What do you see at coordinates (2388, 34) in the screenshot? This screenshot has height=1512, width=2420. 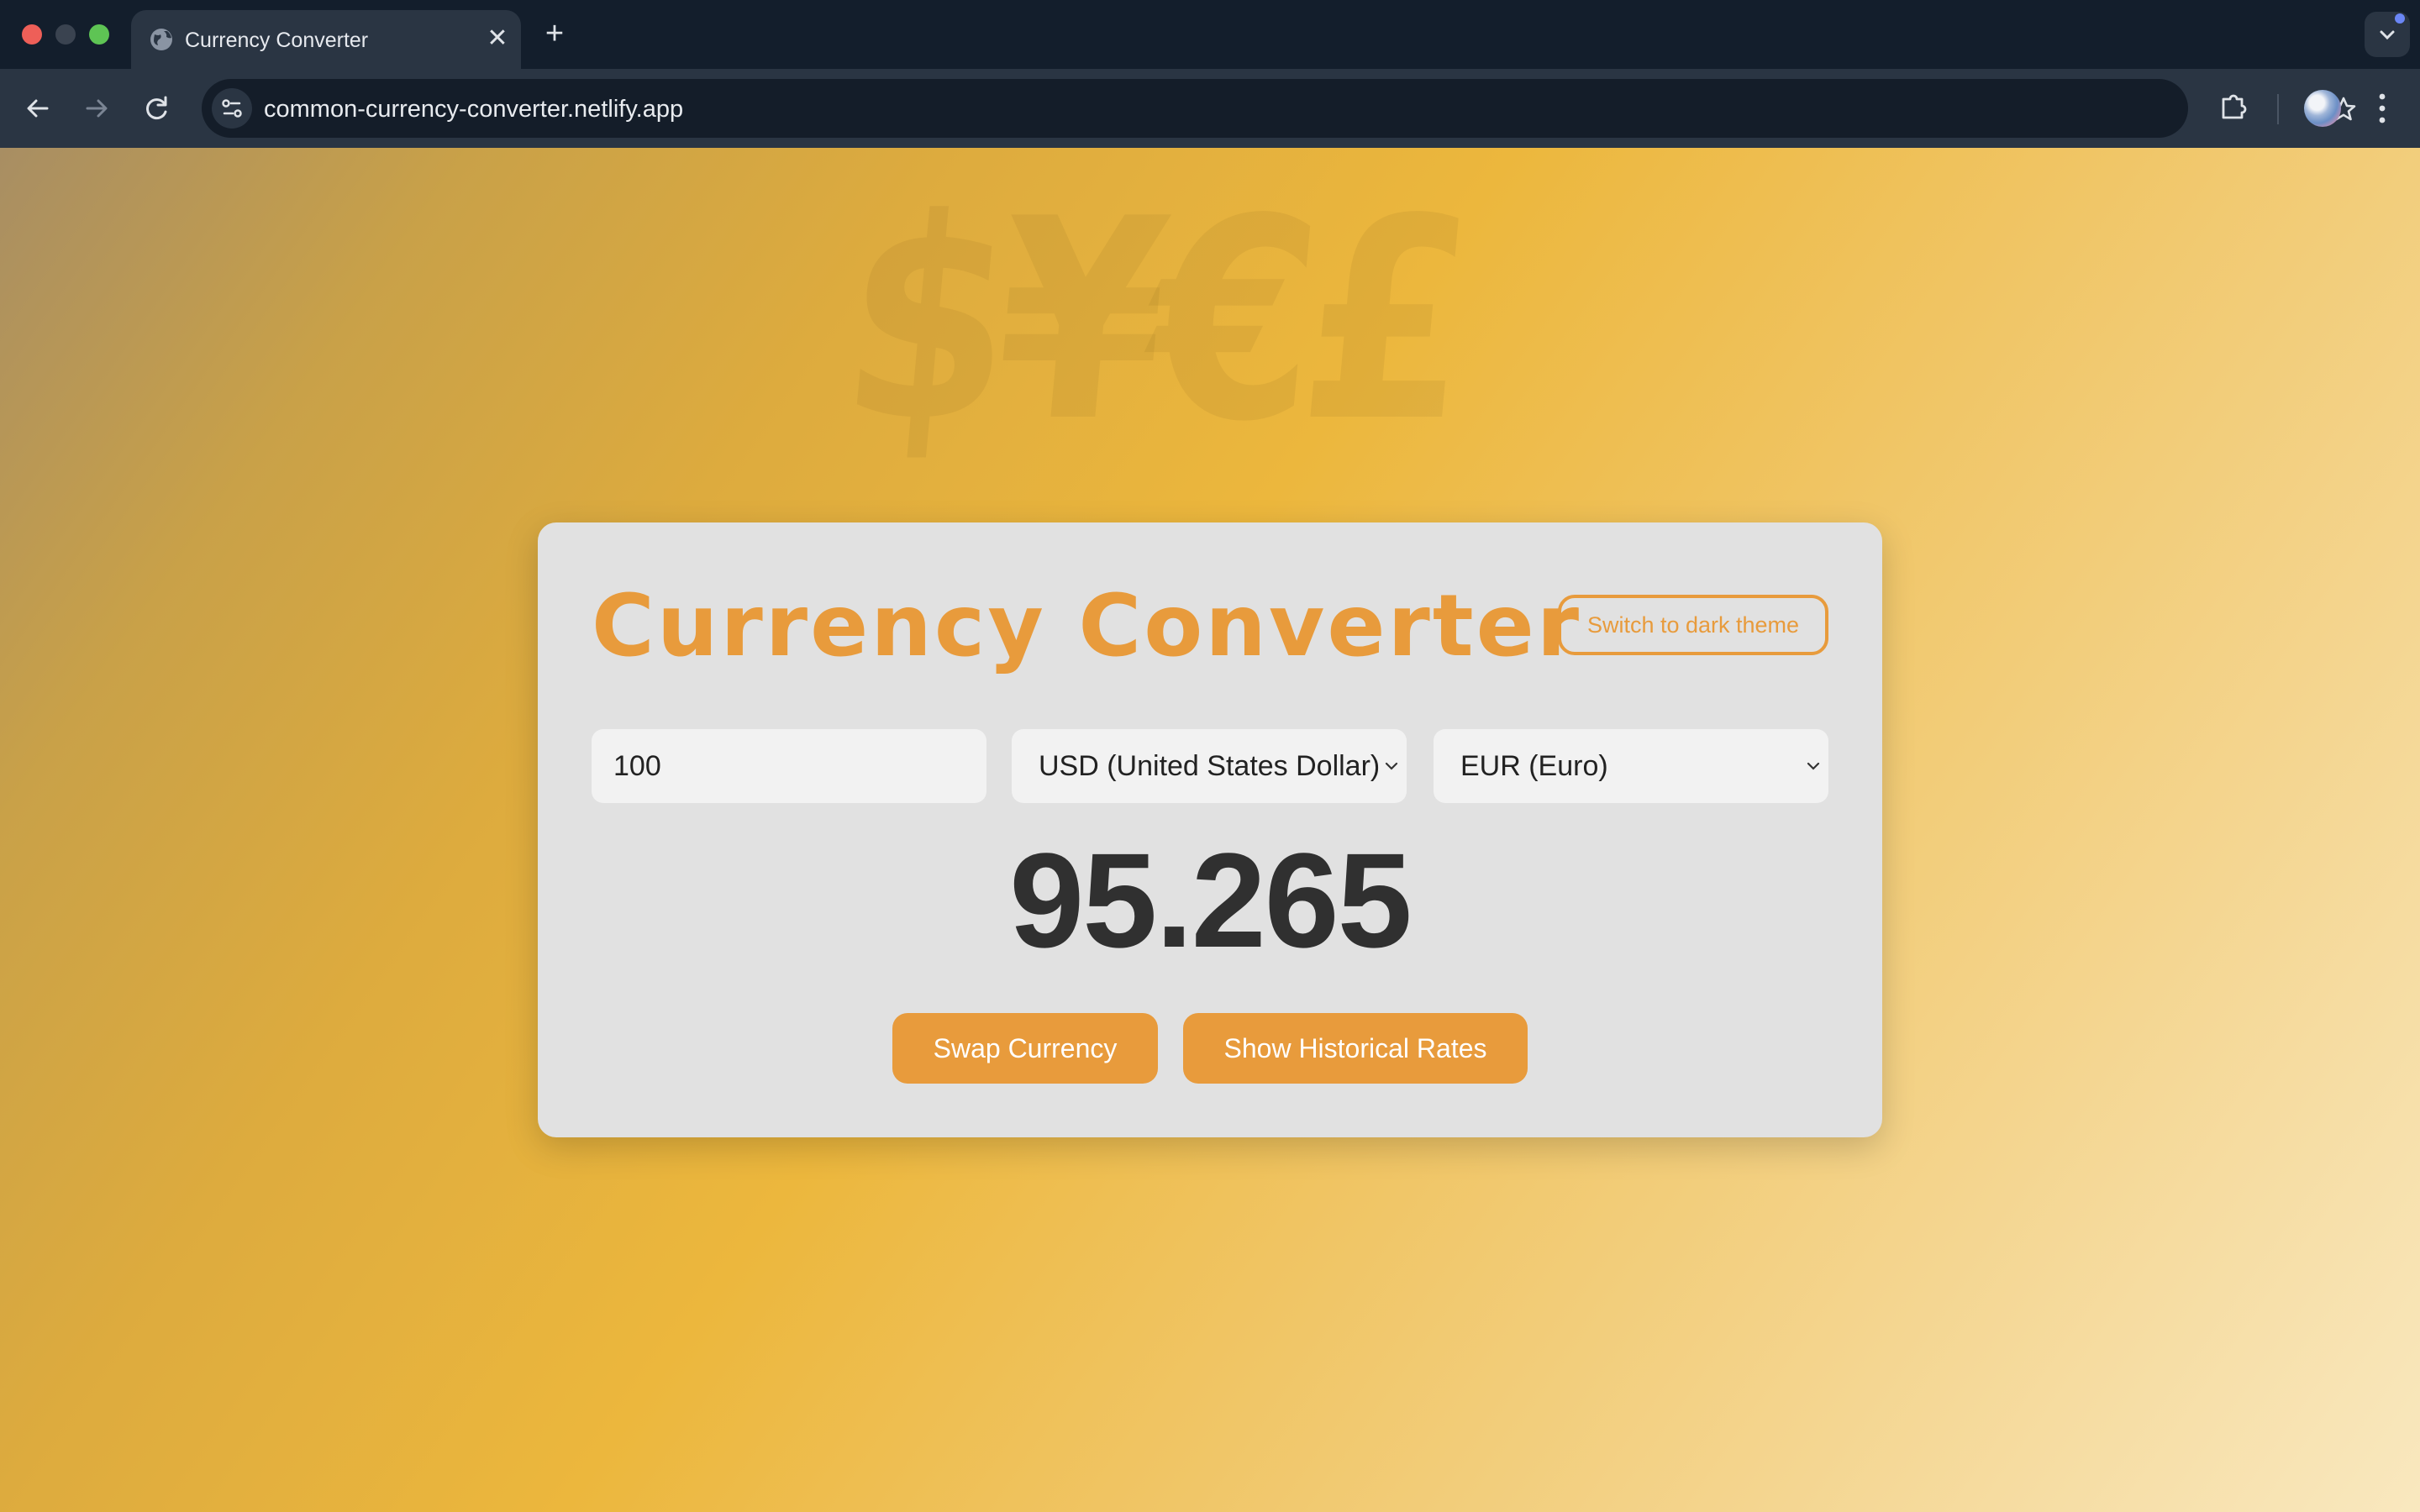 I see `tab-search-button` at bounding box center [2388, 34].